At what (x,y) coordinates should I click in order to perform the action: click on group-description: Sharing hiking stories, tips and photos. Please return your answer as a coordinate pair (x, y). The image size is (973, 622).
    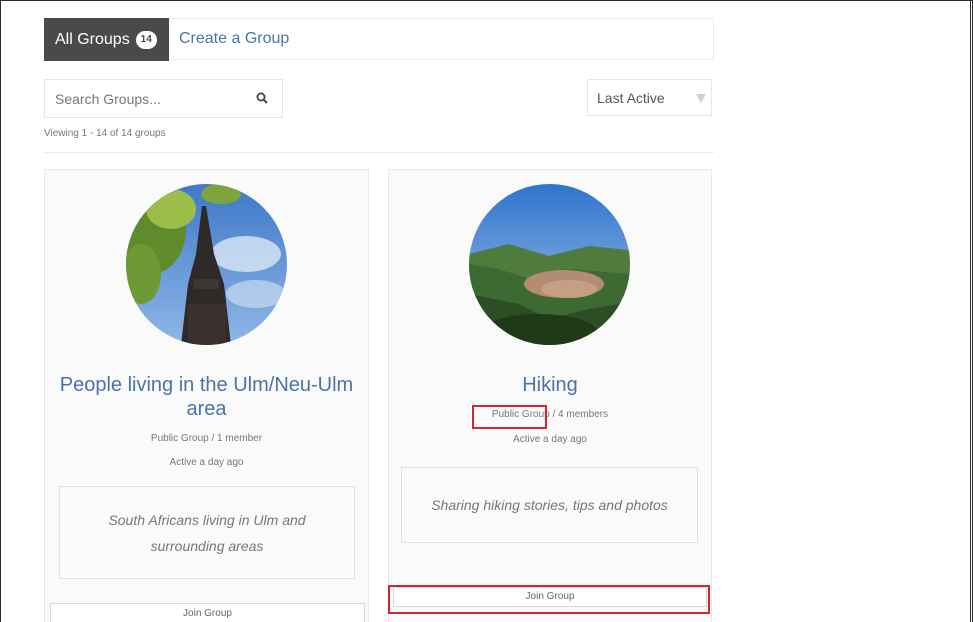
    Looking at the image, I should click on (549, 505).